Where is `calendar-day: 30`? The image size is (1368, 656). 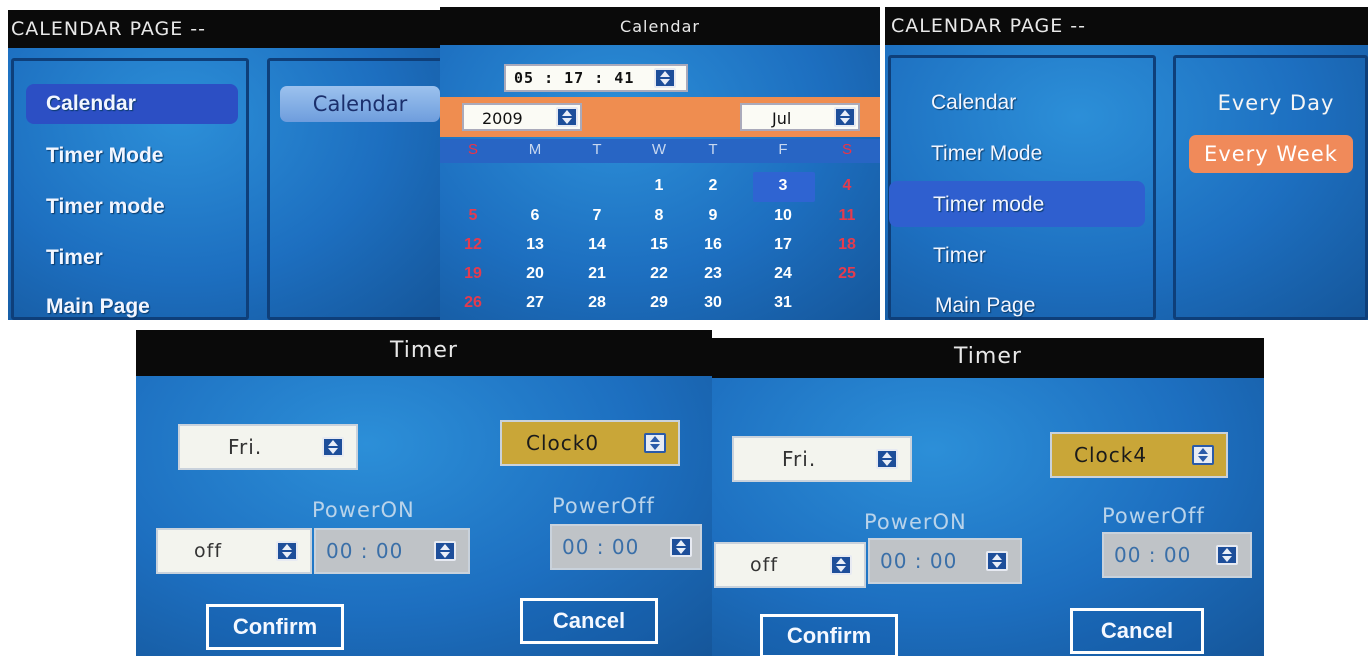 calendar-day: 30 is located at coordinates (713, 303).